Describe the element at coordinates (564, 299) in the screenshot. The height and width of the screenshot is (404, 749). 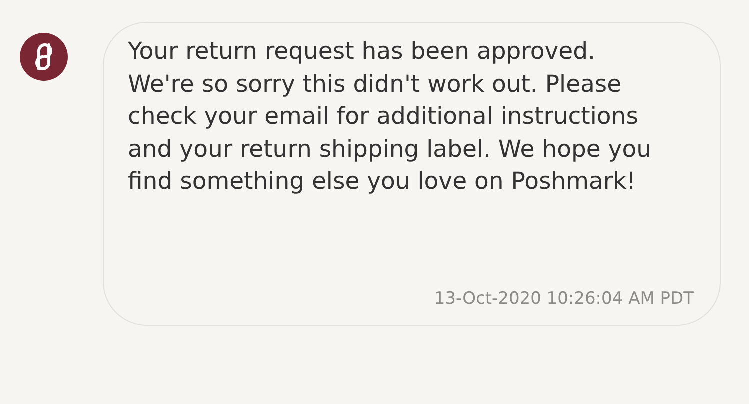
I see `message-timestamp: 13-Oct-2020 10:26:04 AM PDT` at that location.